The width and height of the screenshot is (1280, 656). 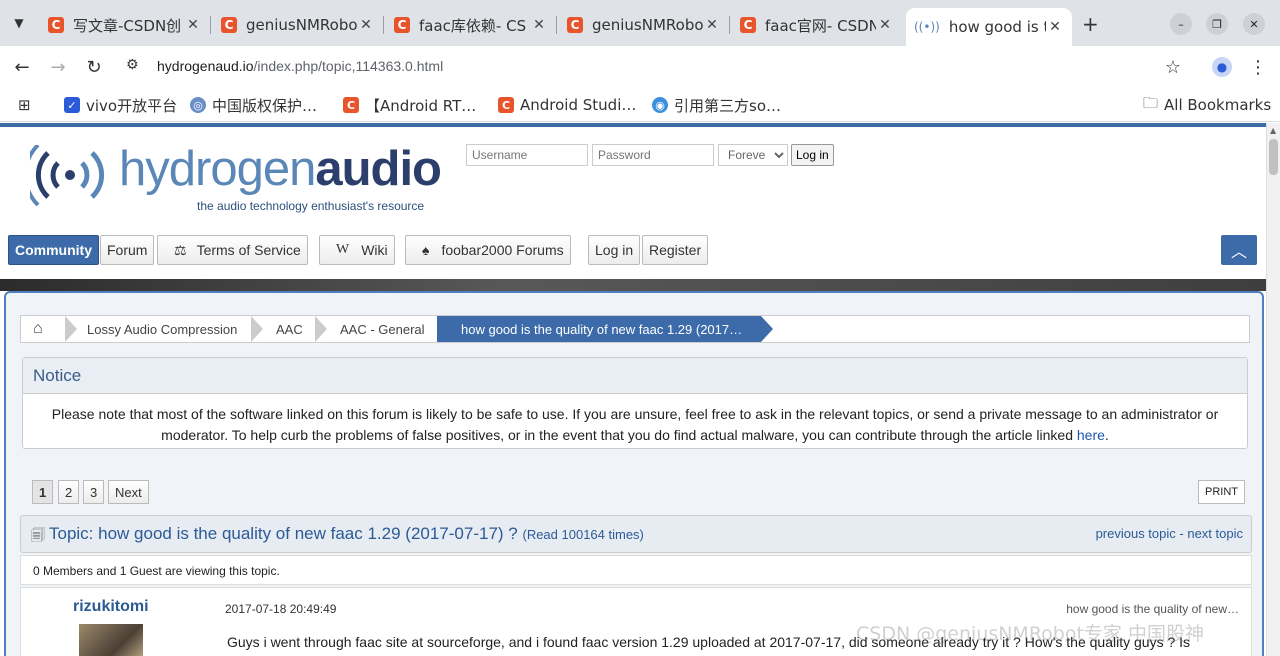 I want to click on browser-tab-5: C faac官网- CSDN ✕, so click(x=817, y=25).